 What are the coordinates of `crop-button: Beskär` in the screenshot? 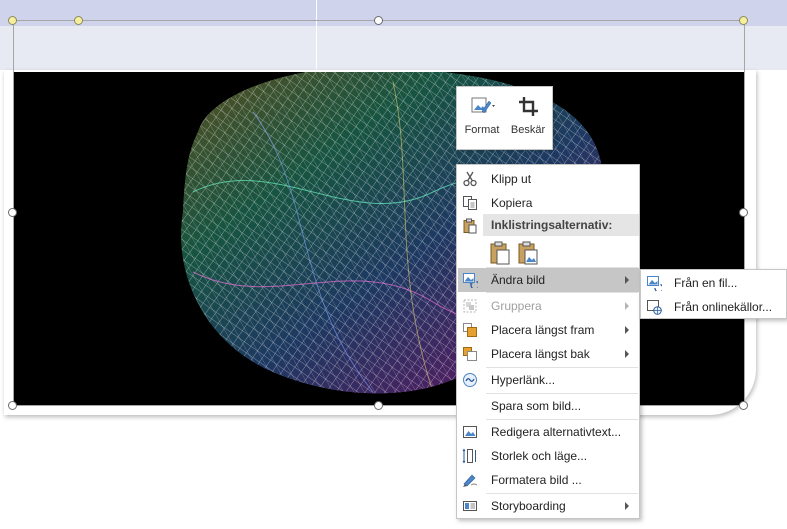 It's located at (528, 118).